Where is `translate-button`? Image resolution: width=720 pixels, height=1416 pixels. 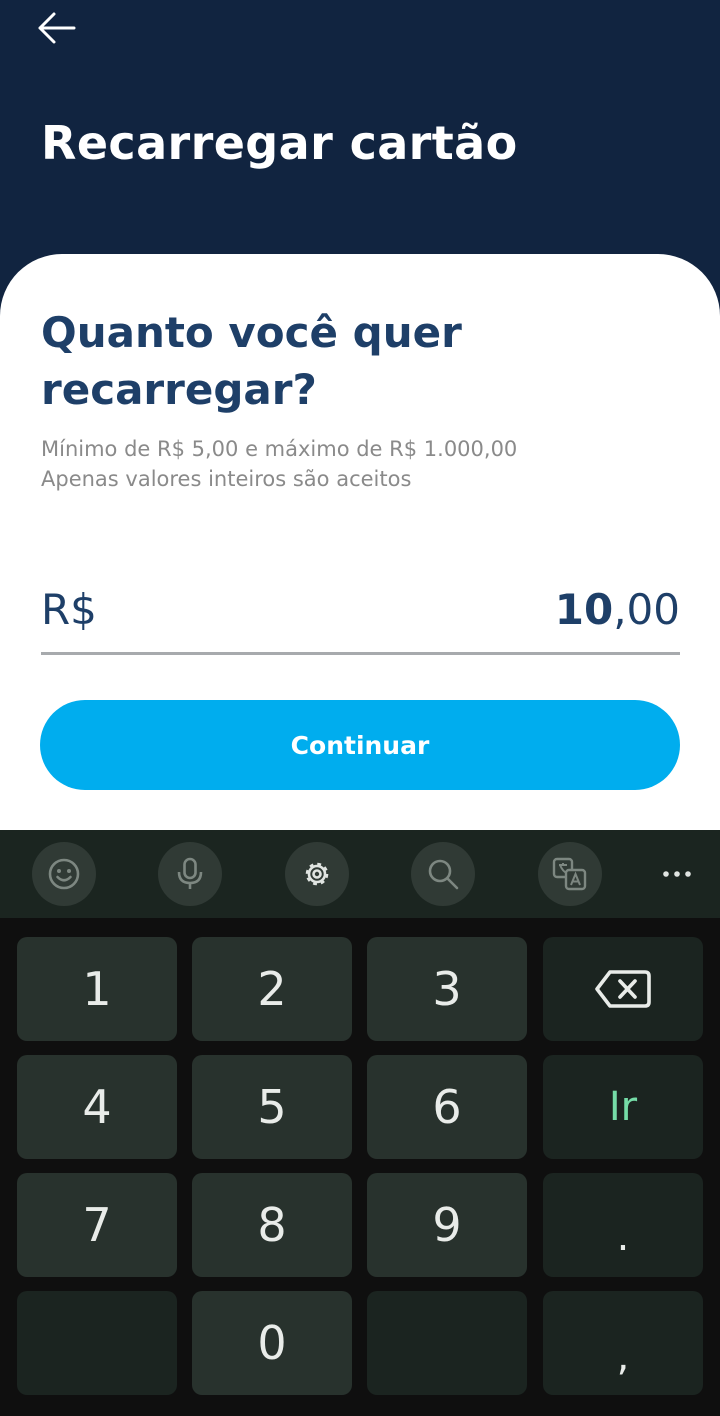 translate-button is located at coordinates (570, 874).